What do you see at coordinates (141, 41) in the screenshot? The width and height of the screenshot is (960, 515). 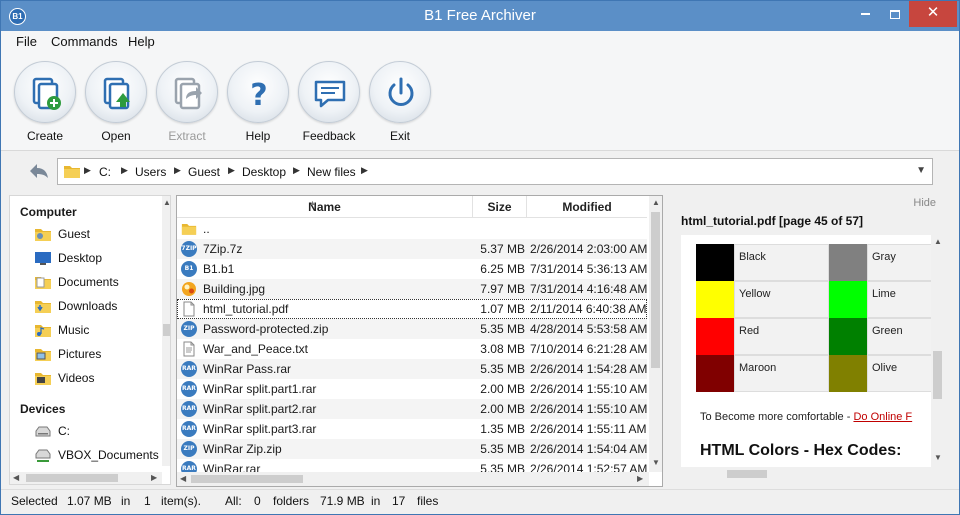 I see `menu-help: Help` at bounding box center [141, 41].